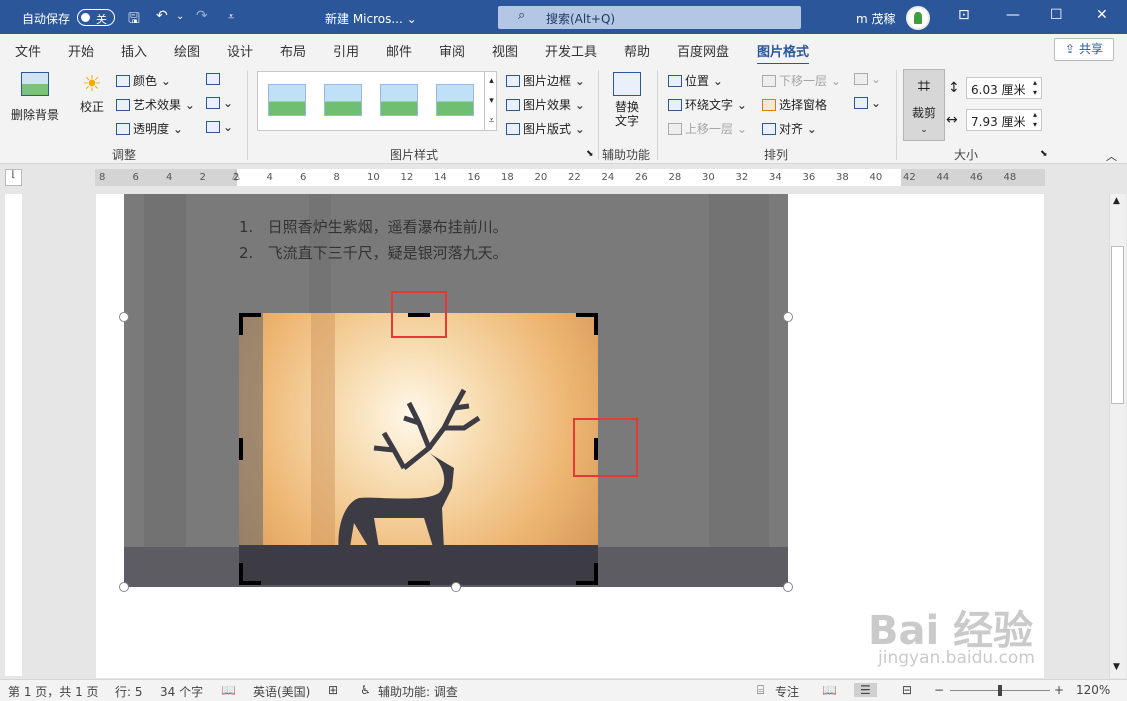 The width and height of the screenshot is (1127, 701). I want to click on minimize-icon: —, so click(1013, 15).